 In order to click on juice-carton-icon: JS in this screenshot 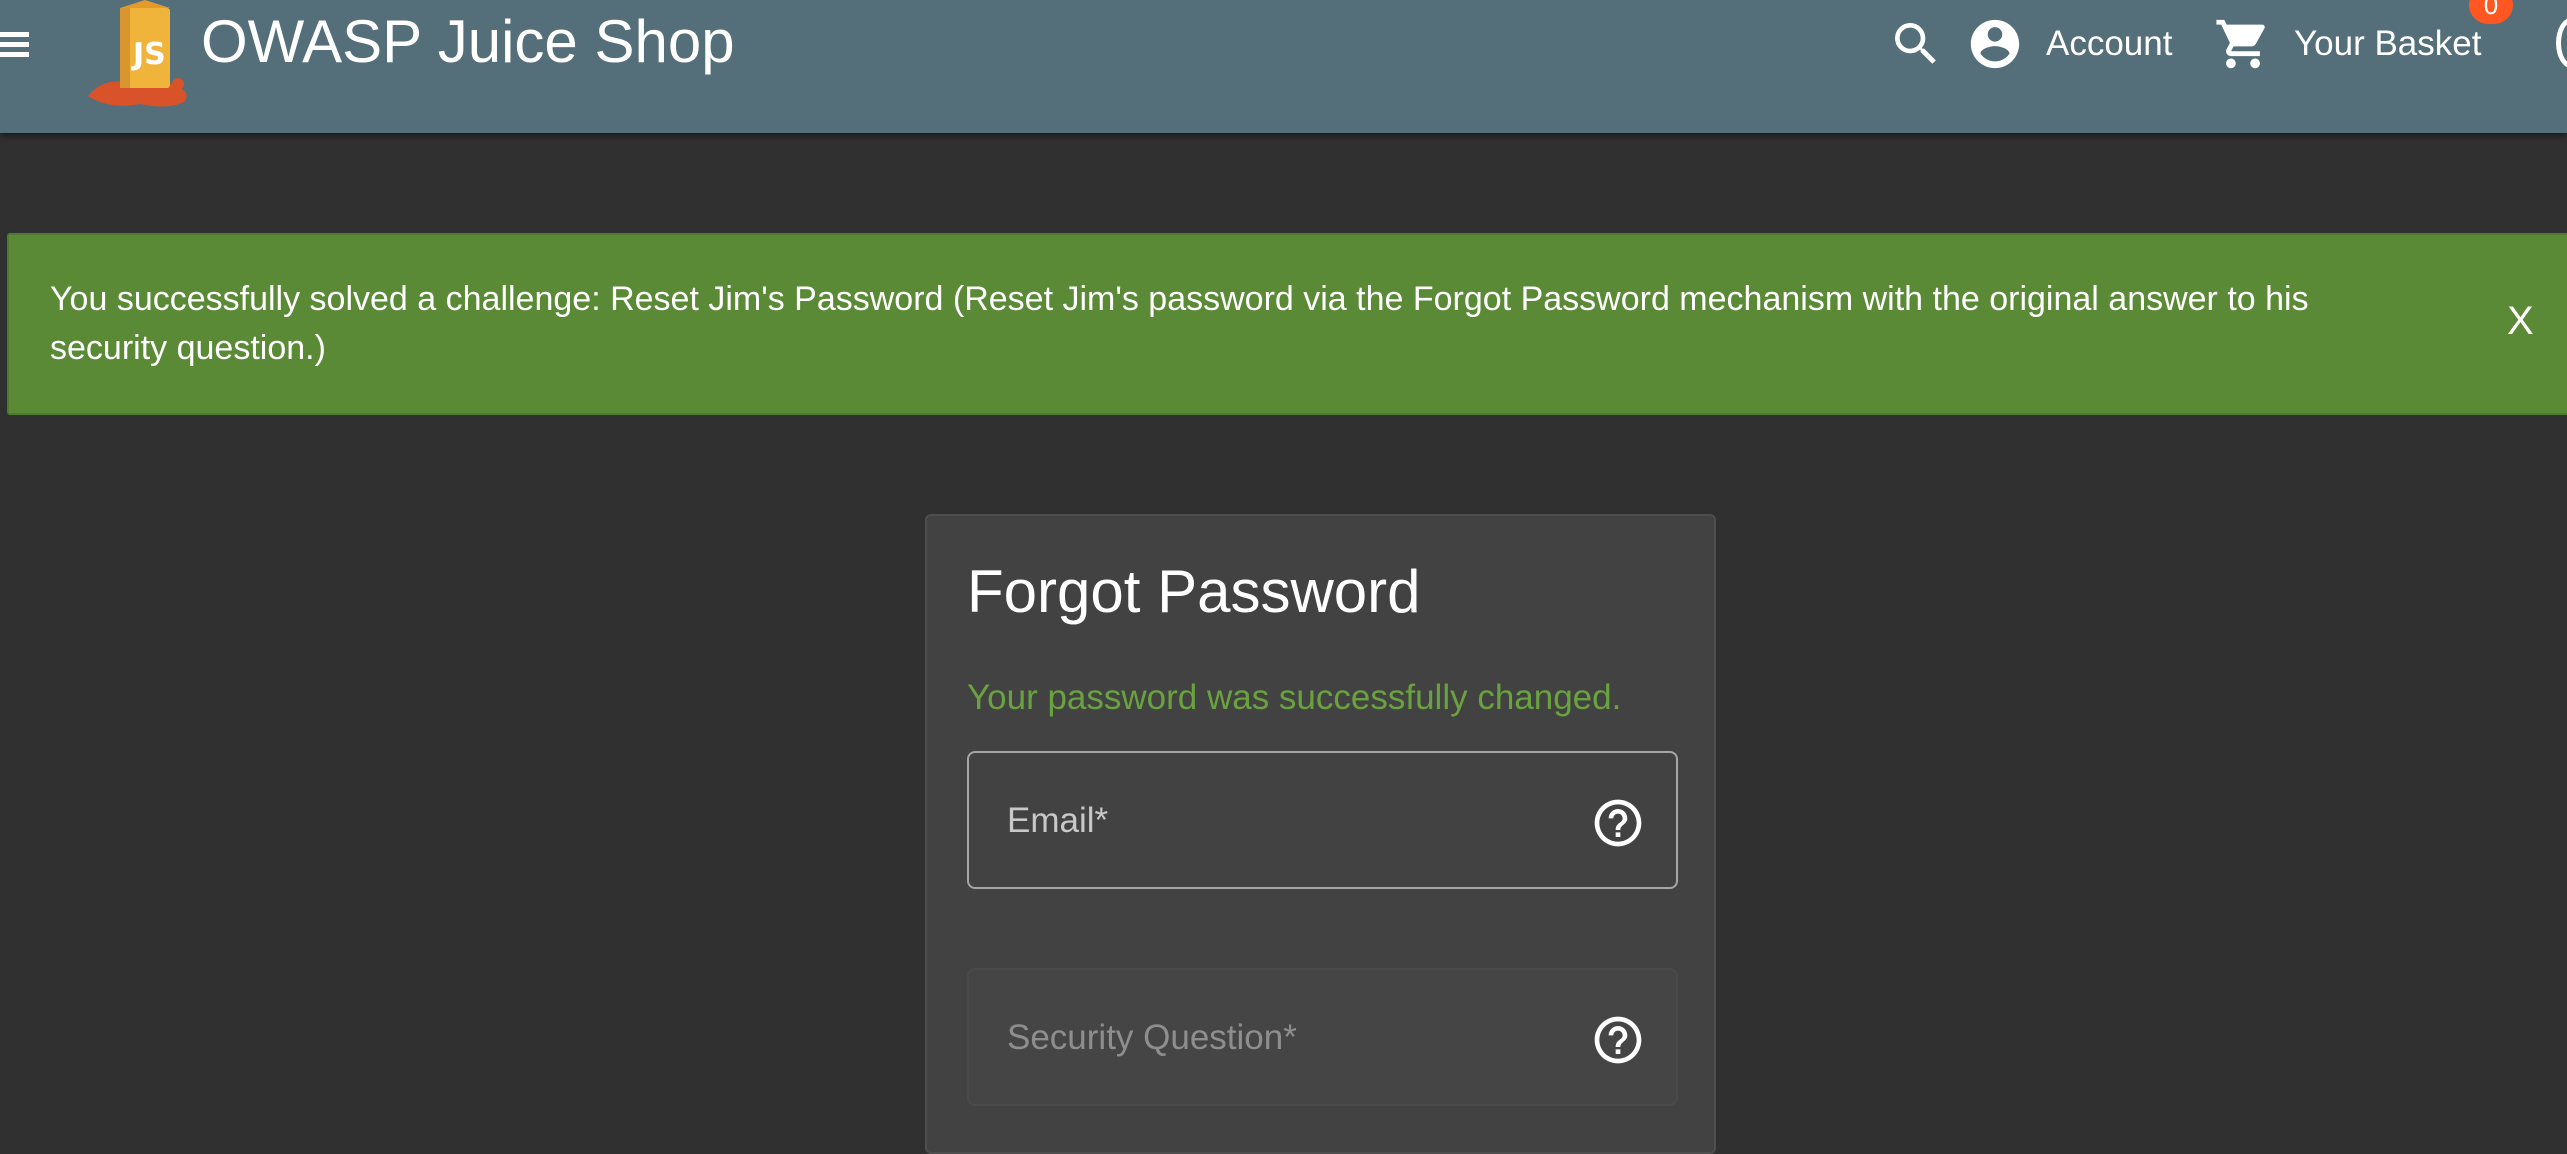, I will do `click(137, 53)`.